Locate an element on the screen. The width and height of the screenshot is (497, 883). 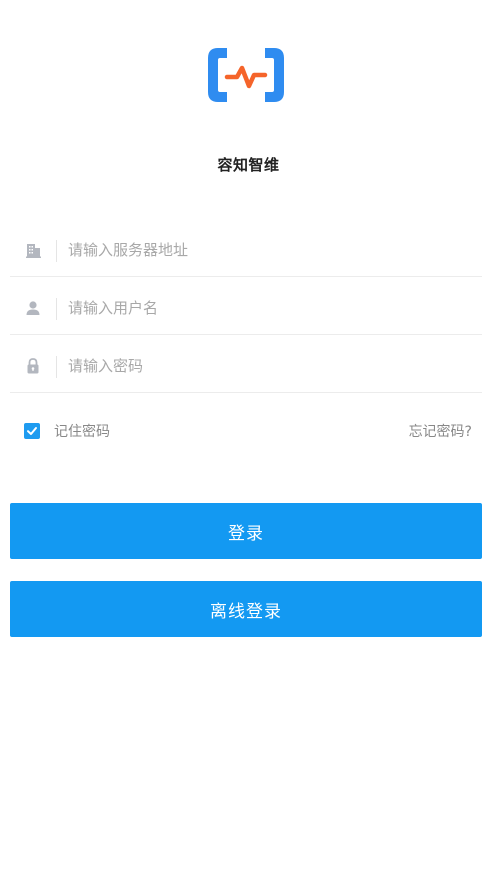
user-icon is located at coordinates (33, 308).